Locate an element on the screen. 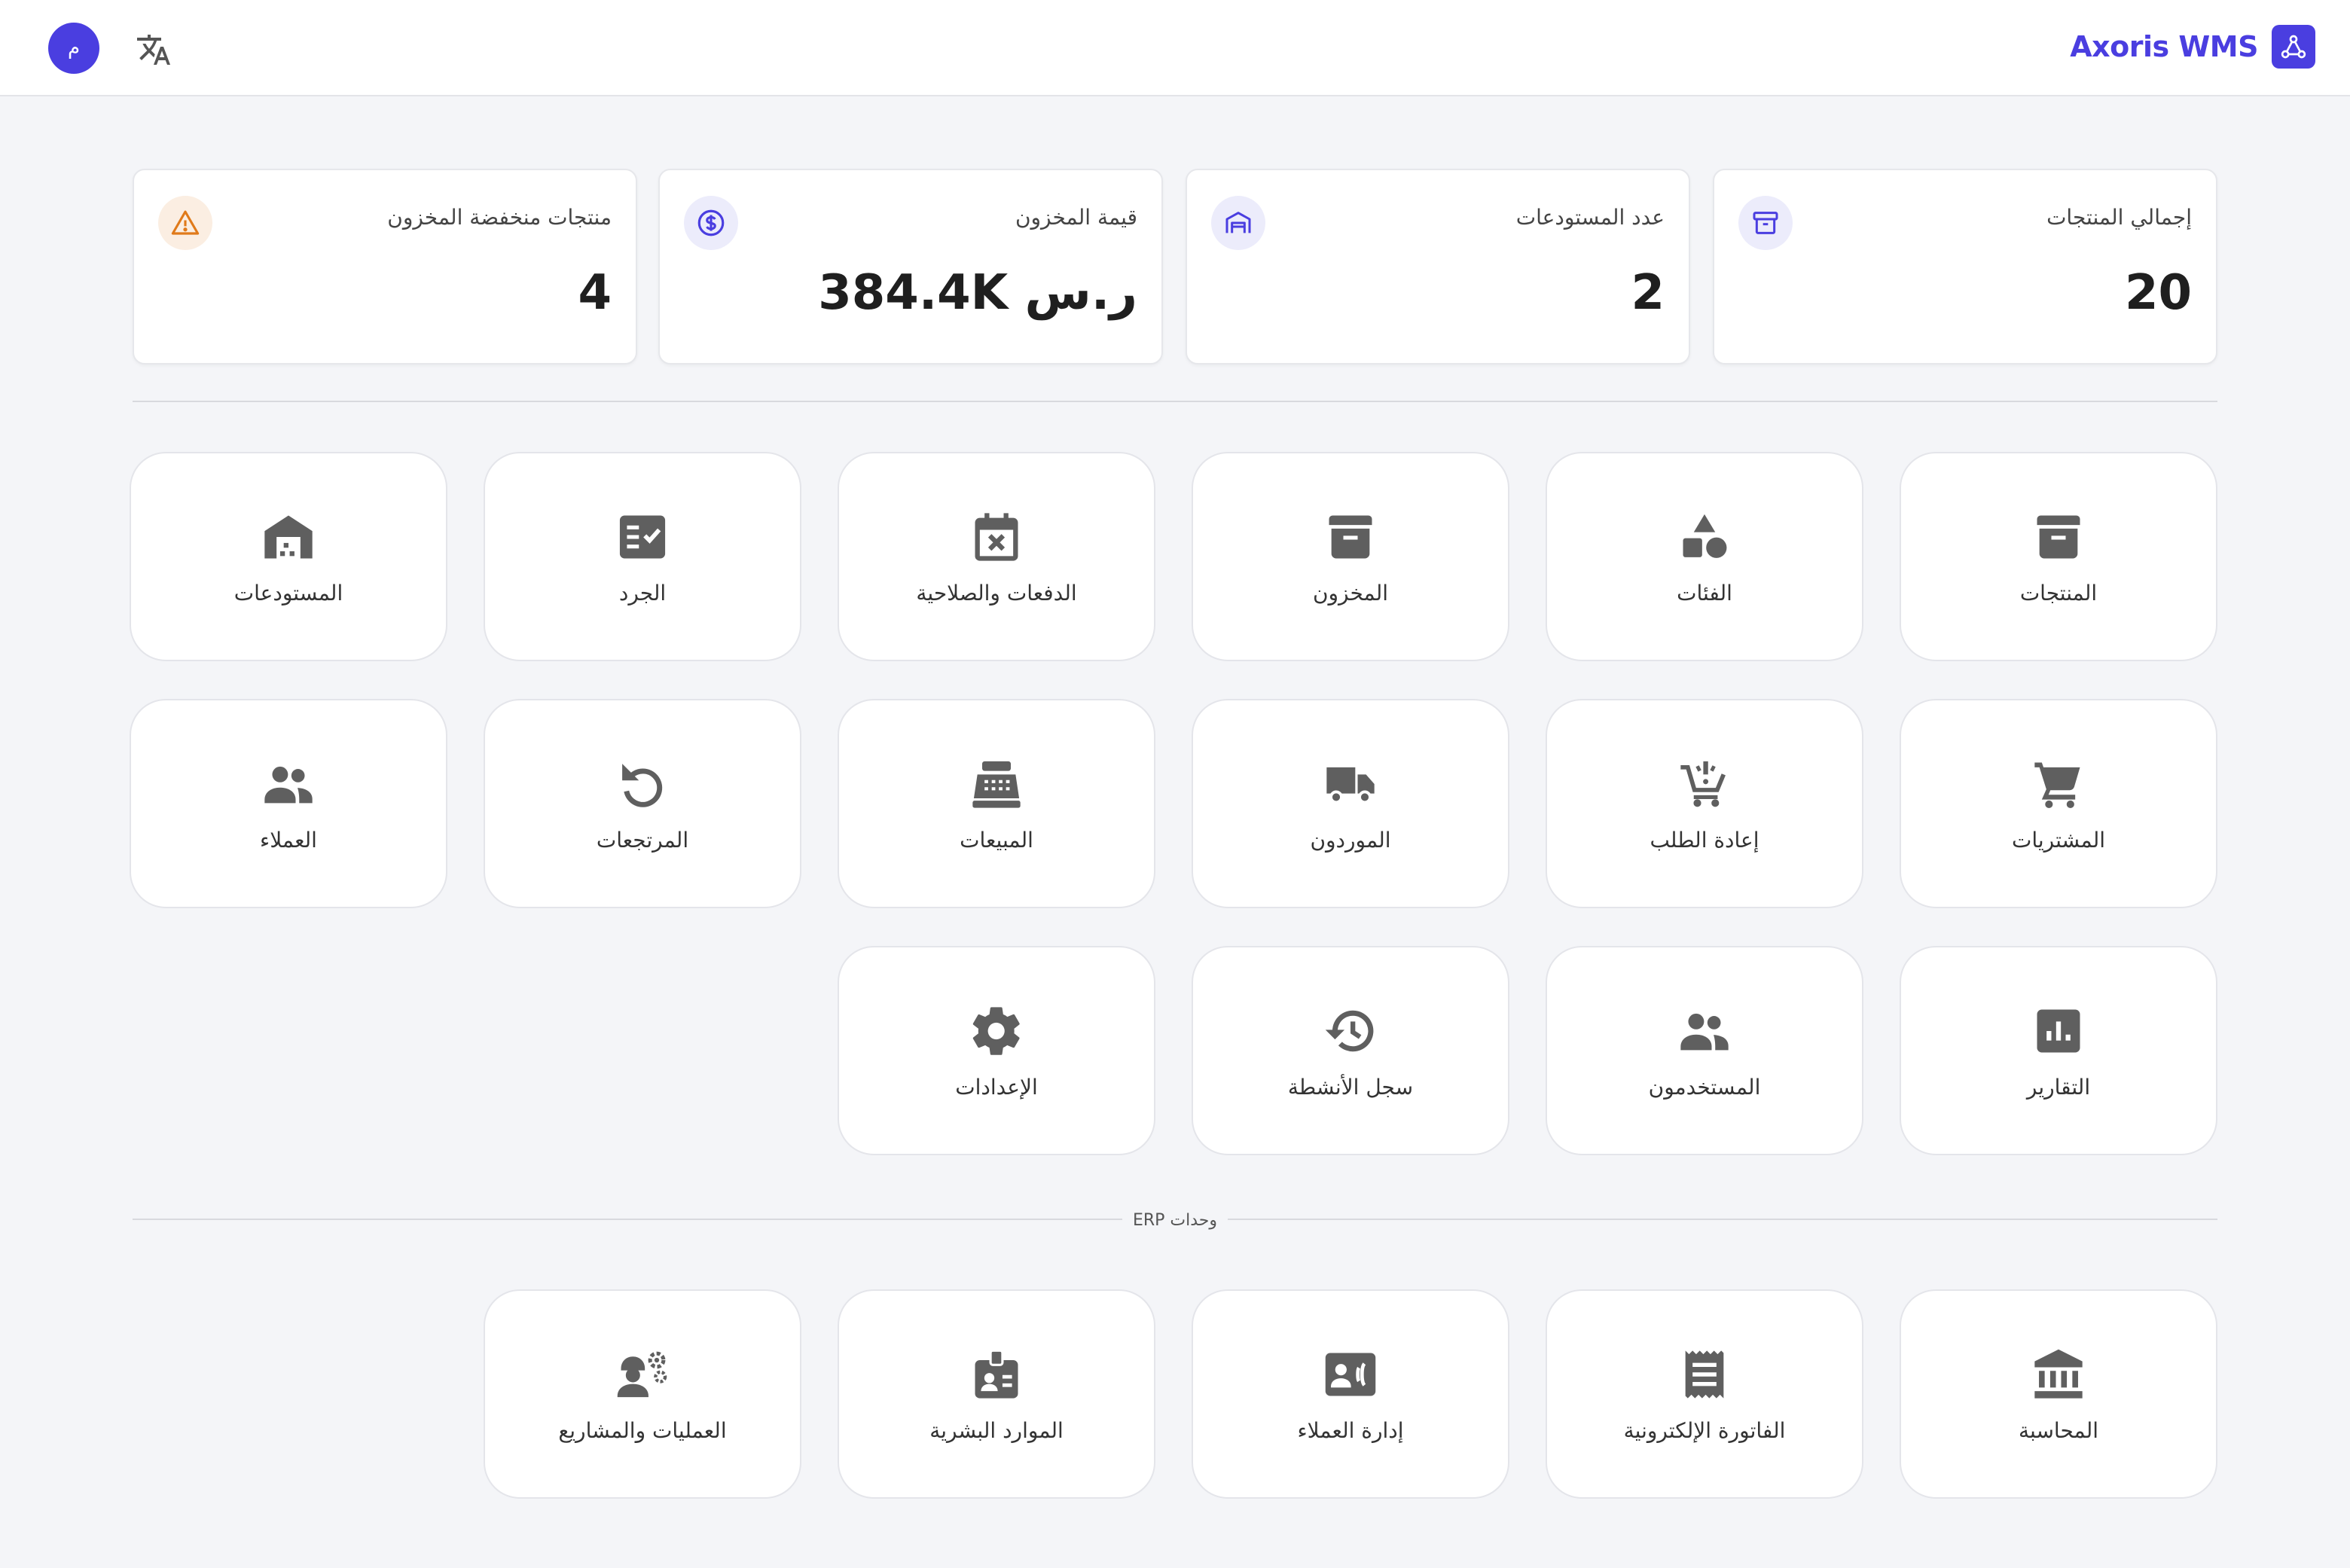 Image resolution: width=2350 pixels, height=1568 pixels. module-label: الموارد البشرية is located at coordinates (996, 1430).